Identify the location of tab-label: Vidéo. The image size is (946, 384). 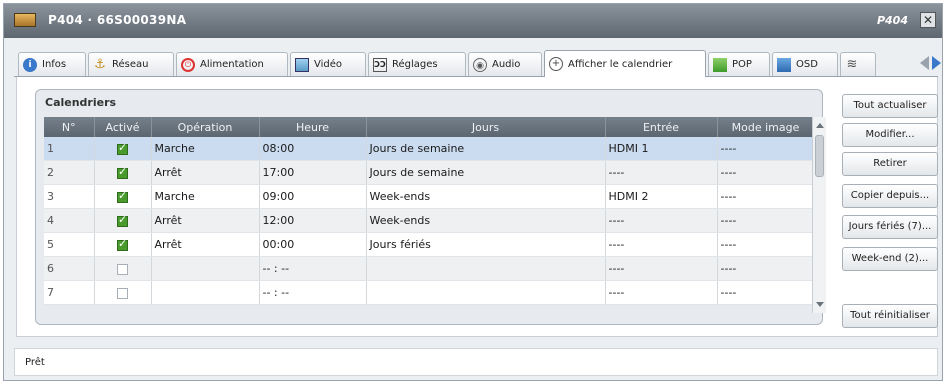
(328, 64).